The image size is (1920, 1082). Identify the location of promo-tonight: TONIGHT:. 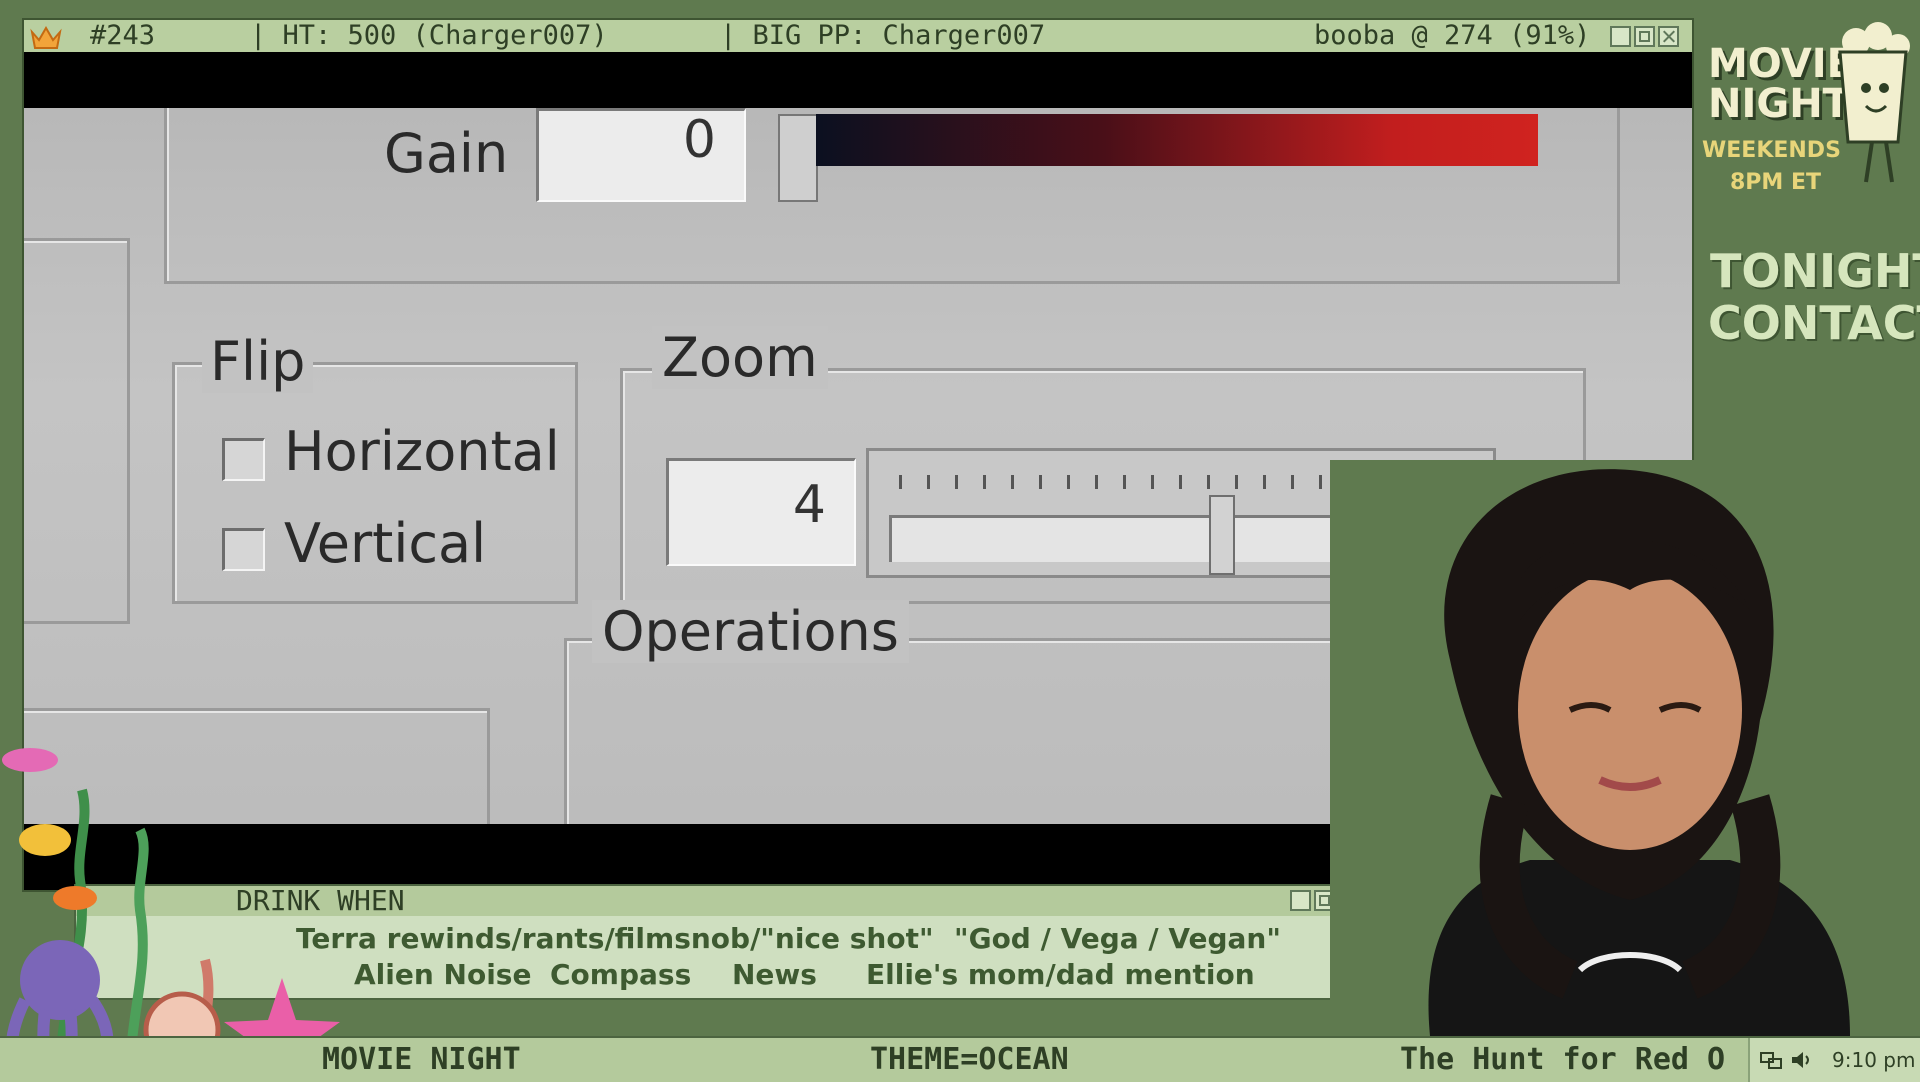
(1815, 271).